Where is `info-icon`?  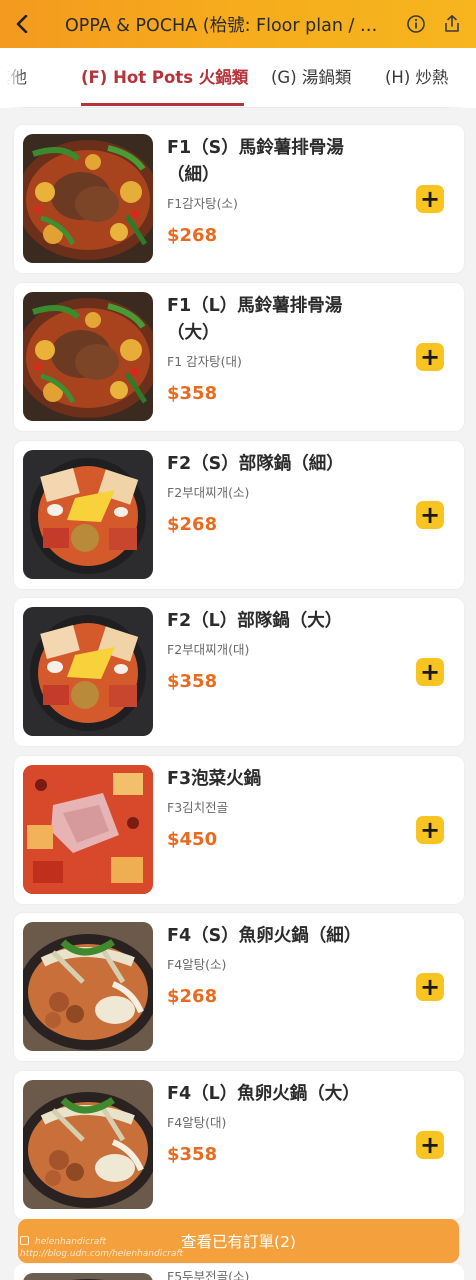 info-icon is located at coordinates (416, 24).